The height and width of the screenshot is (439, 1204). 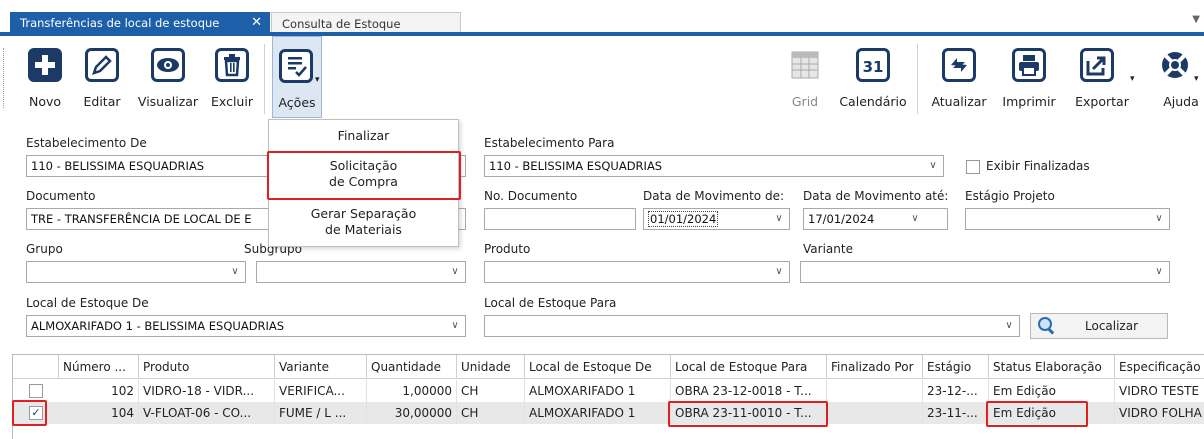 I want to click on novo-button: Novo, so click(x=45, y=77).